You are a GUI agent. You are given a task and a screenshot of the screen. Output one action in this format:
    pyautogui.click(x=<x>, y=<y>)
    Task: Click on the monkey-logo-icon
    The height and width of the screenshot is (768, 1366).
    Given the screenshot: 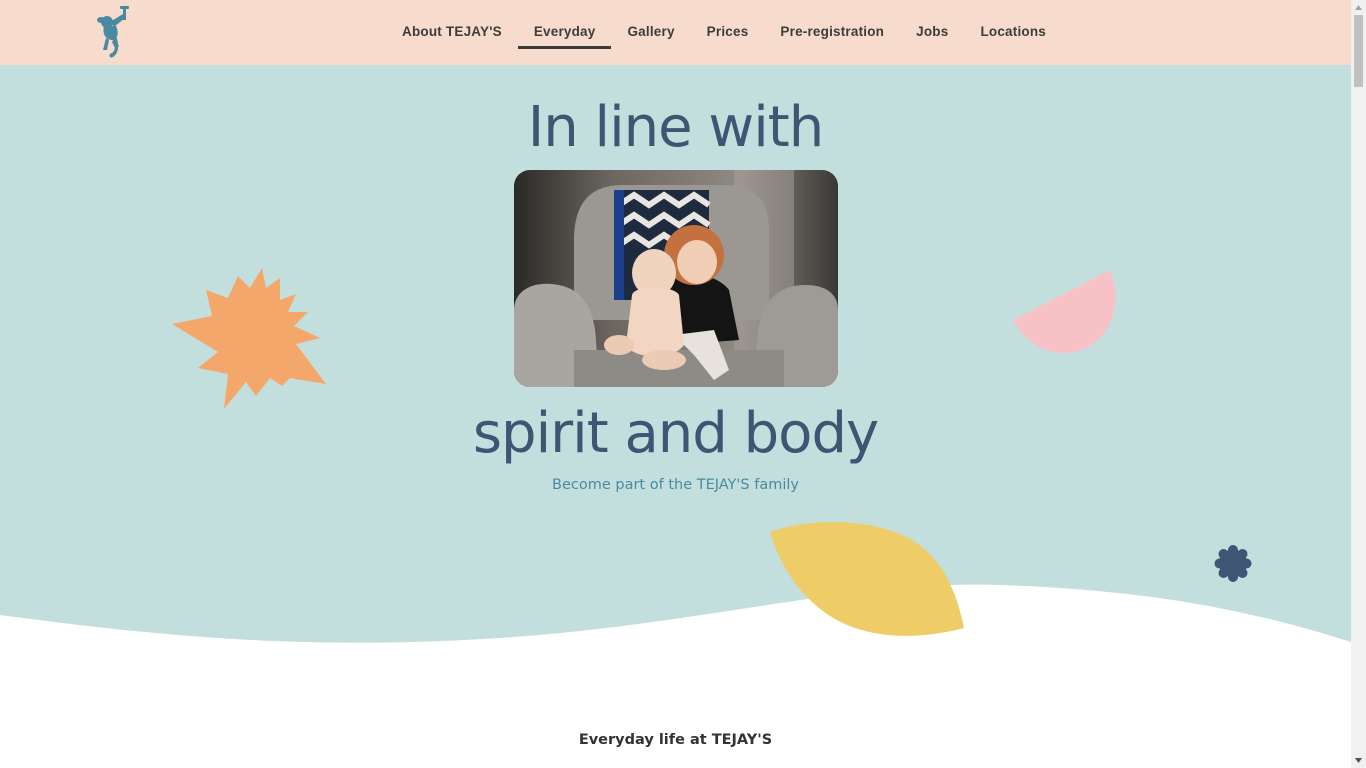 What is the action you would take?
    pyautogui.click(x=113, y=33)
    